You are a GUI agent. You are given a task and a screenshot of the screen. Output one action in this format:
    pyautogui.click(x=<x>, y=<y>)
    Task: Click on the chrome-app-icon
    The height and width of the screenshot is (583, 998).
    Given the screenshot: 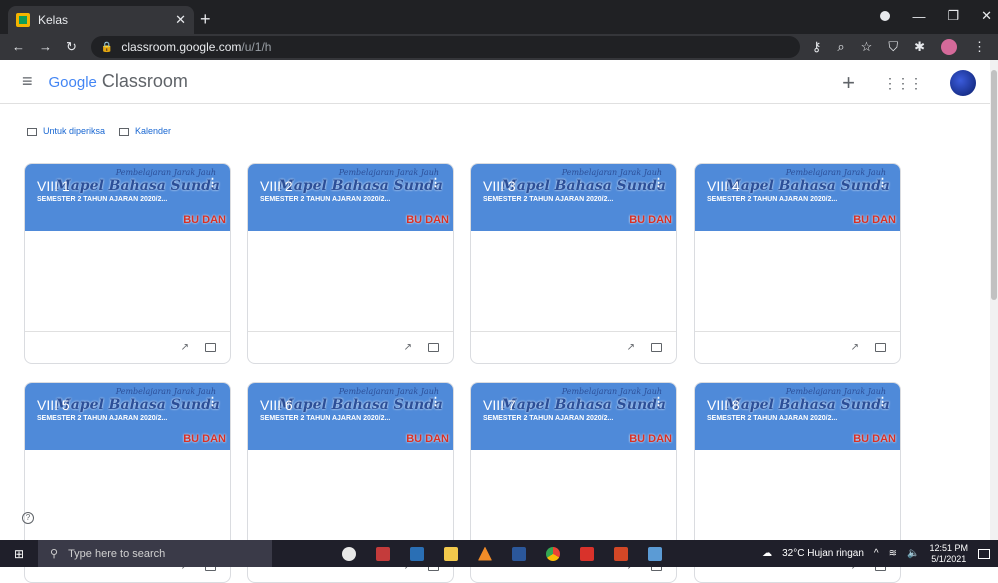 What is the action you would take?
    pyautogui.click(x=553, y=553)
    